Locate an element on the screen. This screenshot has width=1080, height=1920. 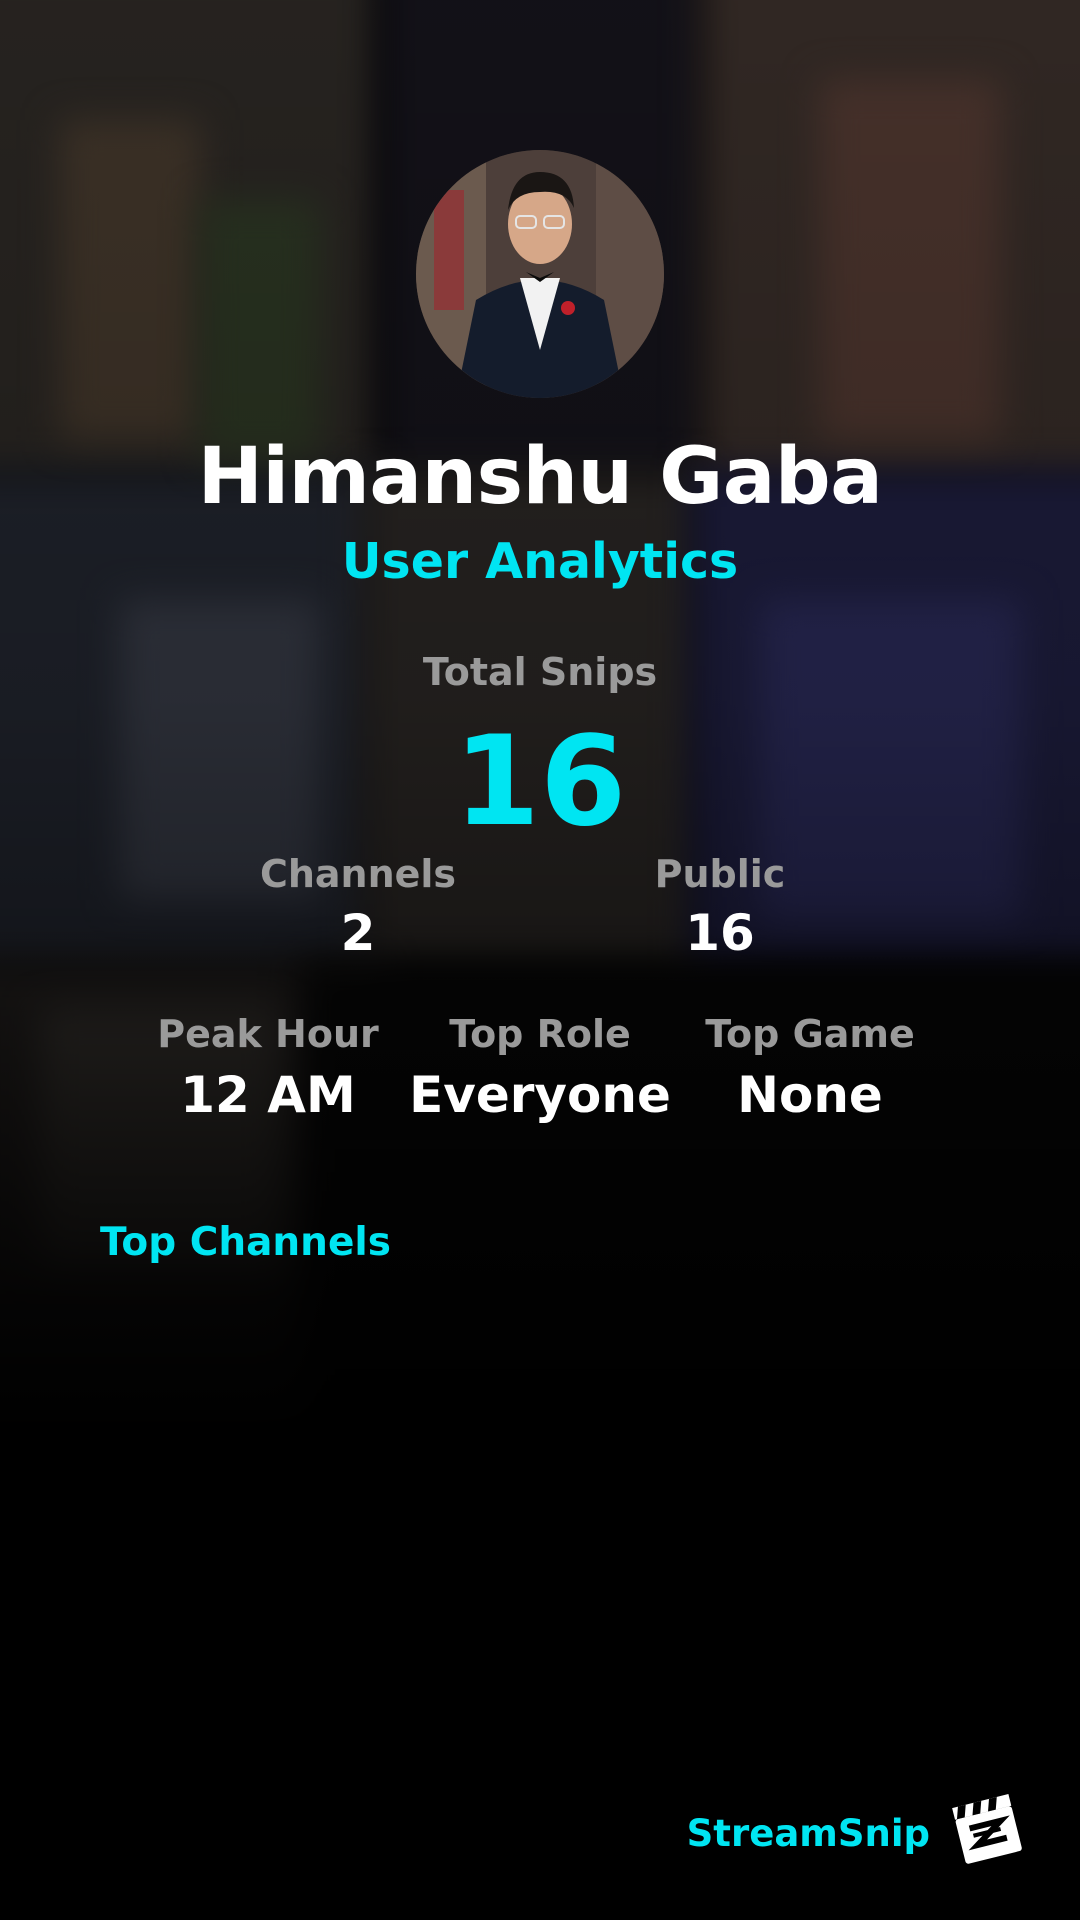
total-snips-label: Total Snips is located at coordinates (540, 672).